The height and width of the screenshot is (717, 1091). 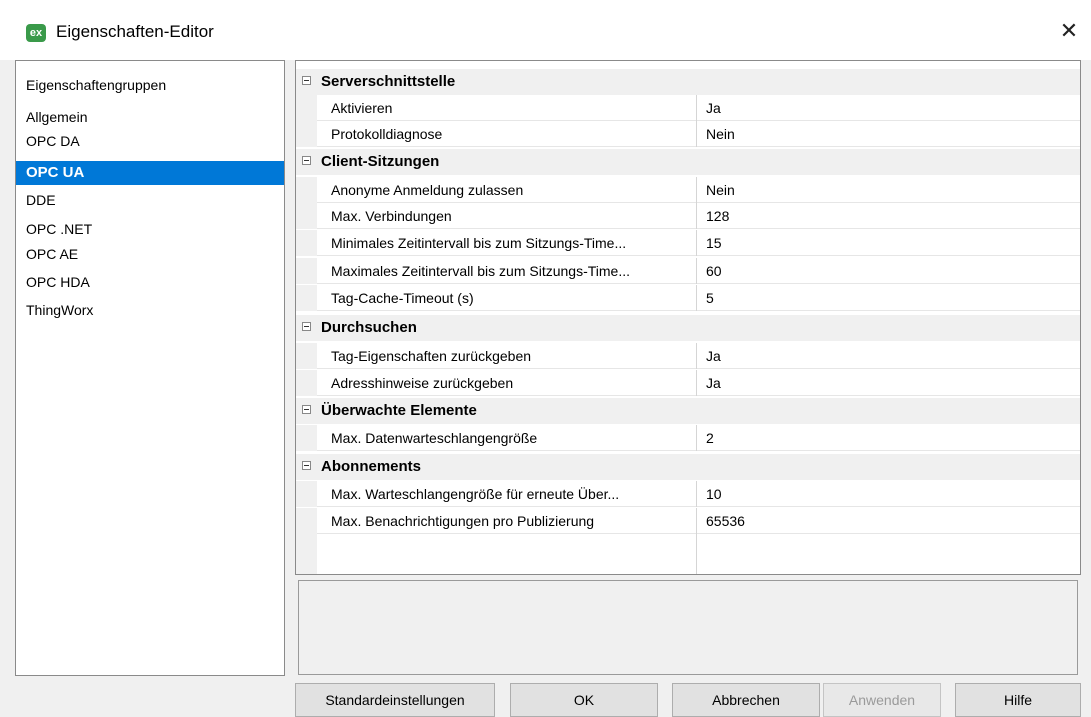 I want to click on property-name: Adresshinweise zurückgeben, so click(x=422, y=383).